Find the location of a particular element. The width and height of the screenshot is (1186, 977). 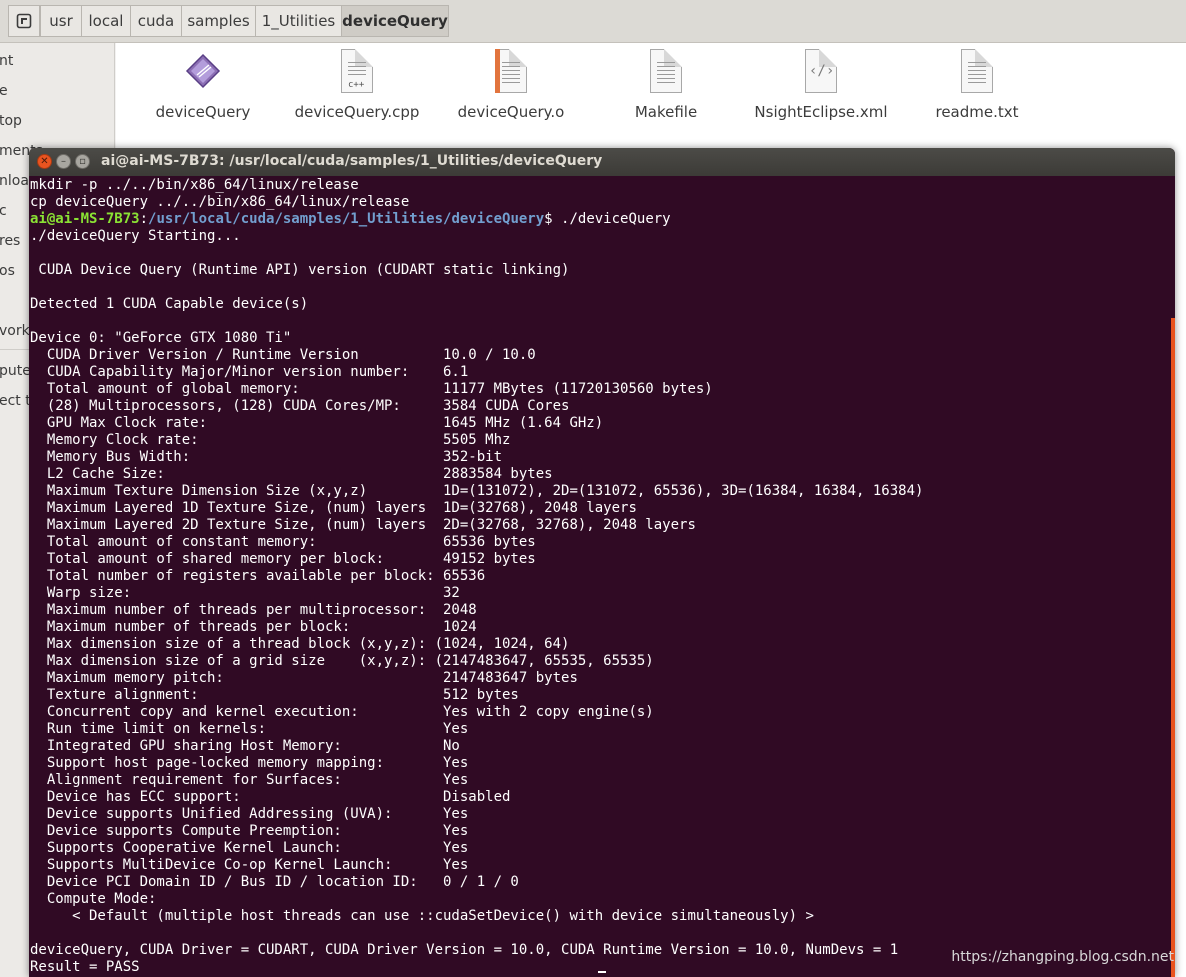

minimize-button: – is located at coordinates (63, 161).